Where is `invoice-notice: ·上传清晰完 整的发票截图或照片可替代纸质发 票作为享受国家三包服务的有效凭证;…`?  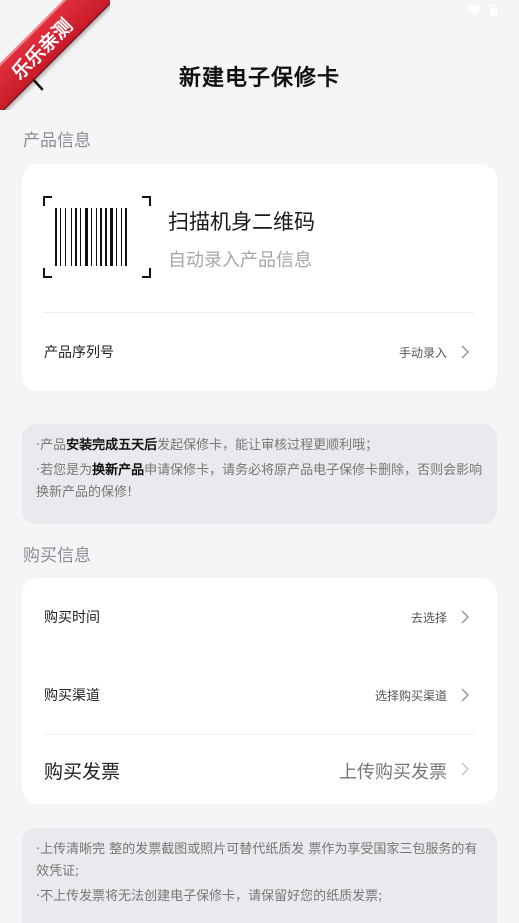 invoice-notice: ·上传清晰完 整的发票截图或照片可替代纸质发 票作为享受国家三包服务的有效凭证;… is located at coordinates (259, 875).